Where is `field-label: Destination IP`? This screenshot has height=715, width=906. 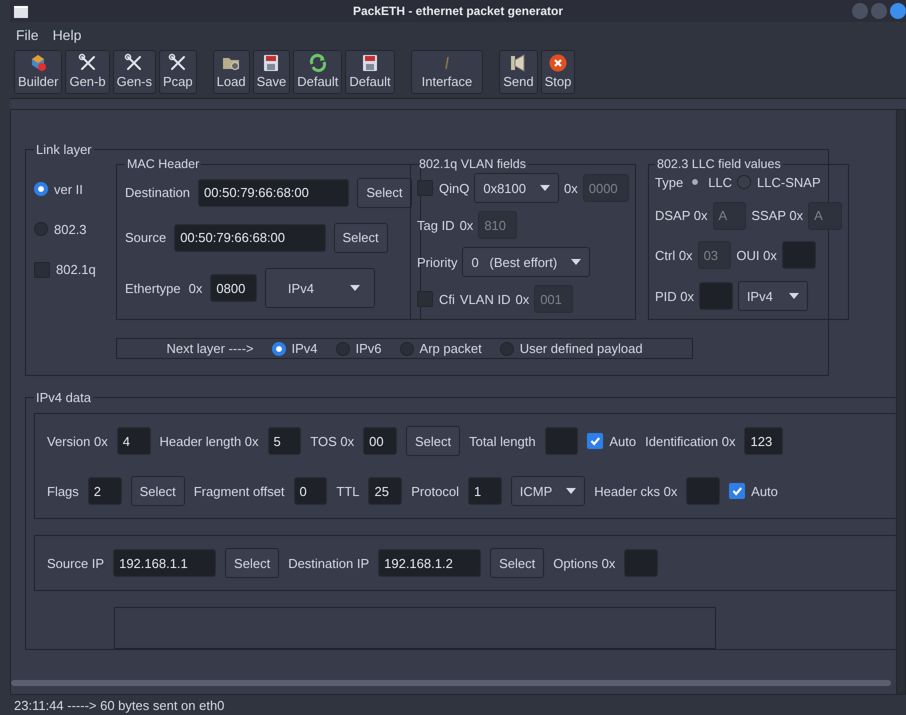
field-label: Destination IP is located at coordinates (329, 563).